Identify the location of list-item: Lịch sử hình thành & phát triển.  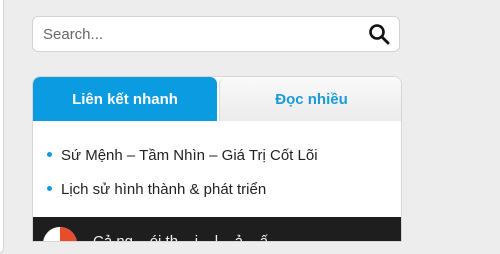
(156, 189).